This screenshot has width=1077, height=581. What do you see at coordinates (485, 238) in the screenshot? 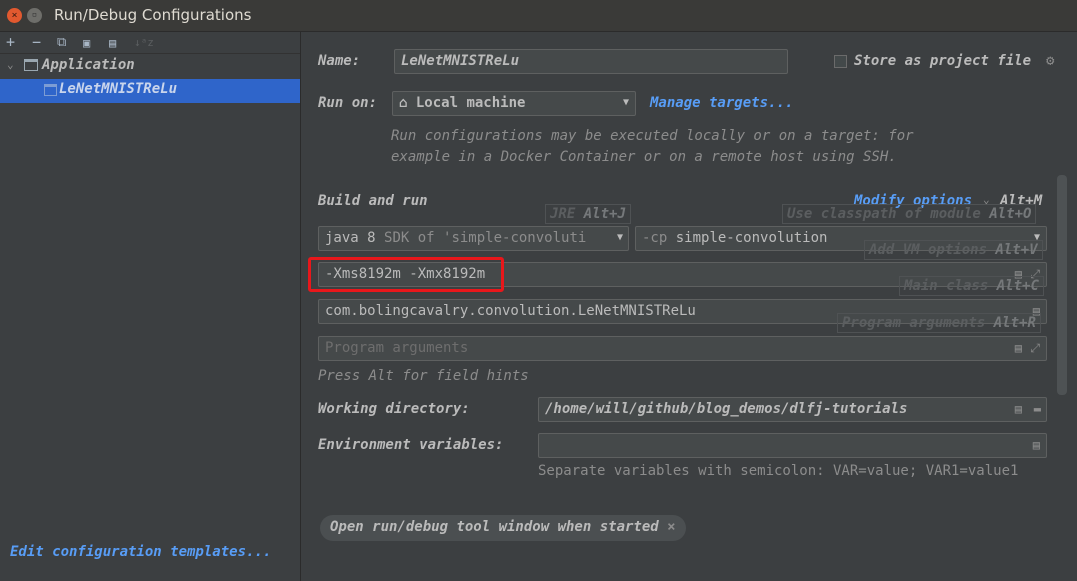
I see `jdk-suffix: SDK of 'simple-convoluti` at bounding box center [485, 238].